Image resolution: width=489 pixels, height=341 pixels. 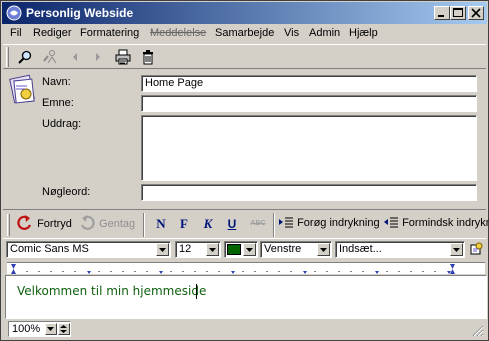 I want to click on back-button, so click(x=75, y=57).